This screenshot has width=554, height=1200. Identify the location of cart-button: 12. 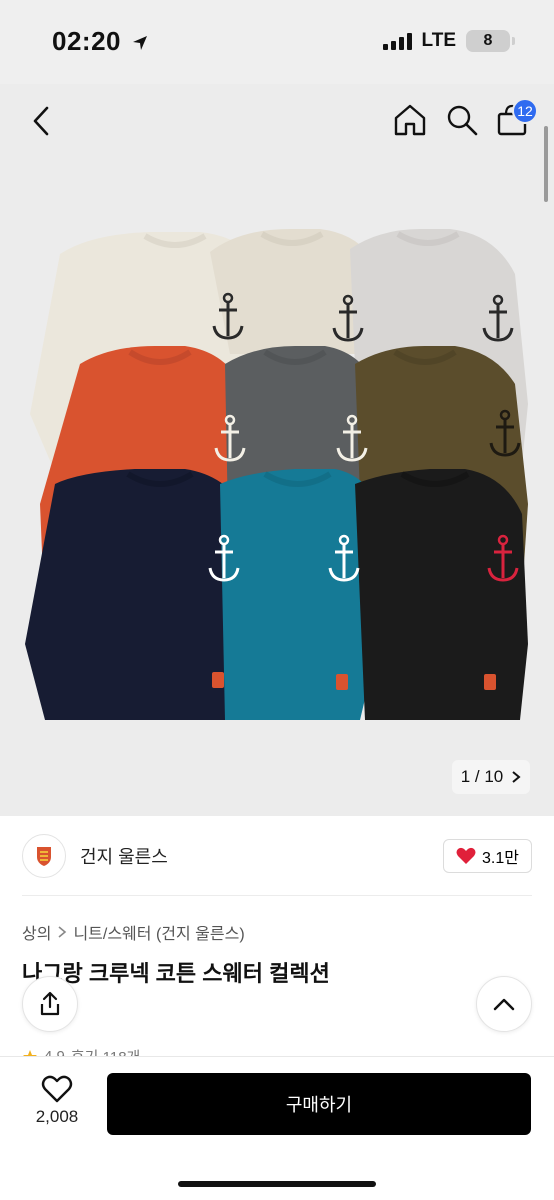
(516, 118).